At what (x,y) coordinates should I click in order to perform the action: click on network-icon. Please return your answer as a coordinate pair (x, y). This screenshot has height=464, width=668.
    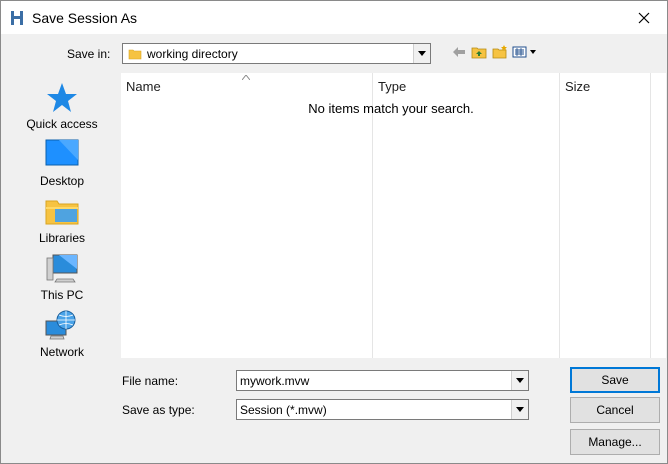
    Looking at the image, I should click on (60, 325).